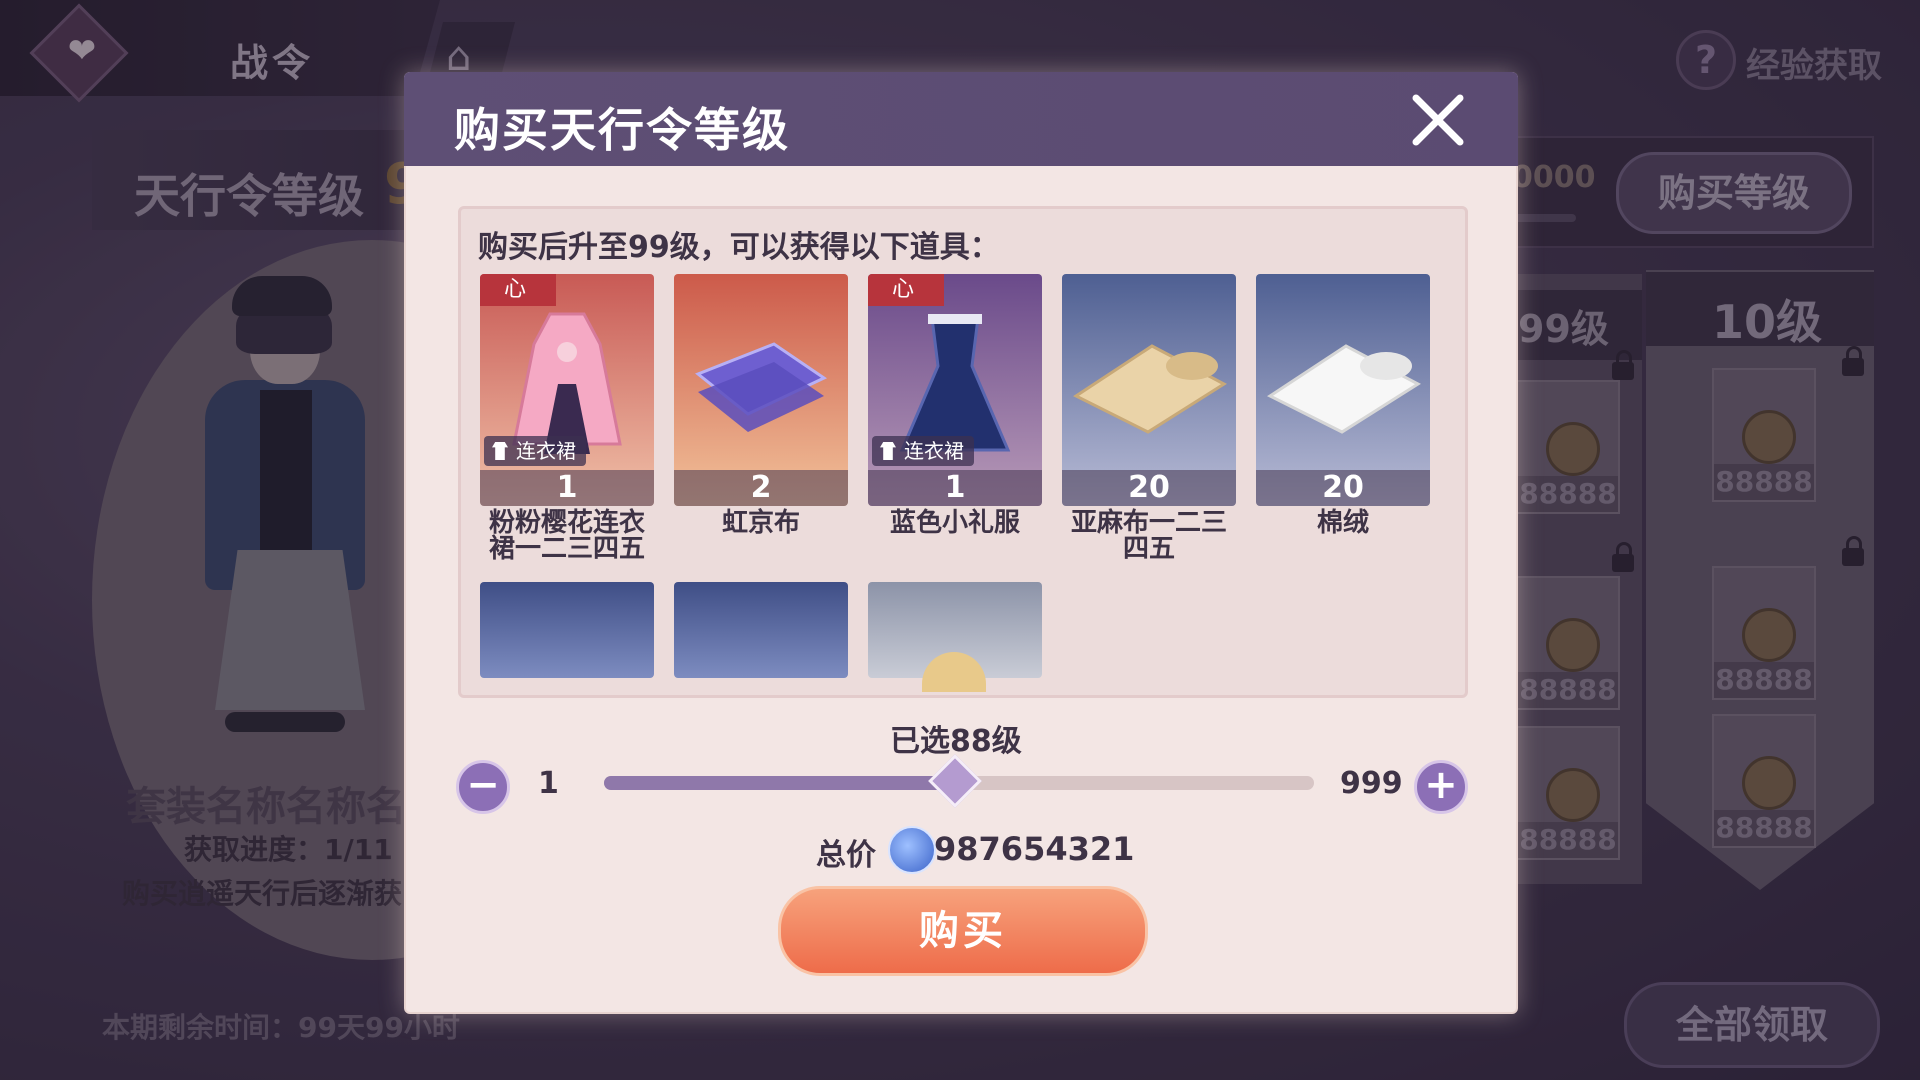  I want to click on slider-min: 1, so click(548, 783).